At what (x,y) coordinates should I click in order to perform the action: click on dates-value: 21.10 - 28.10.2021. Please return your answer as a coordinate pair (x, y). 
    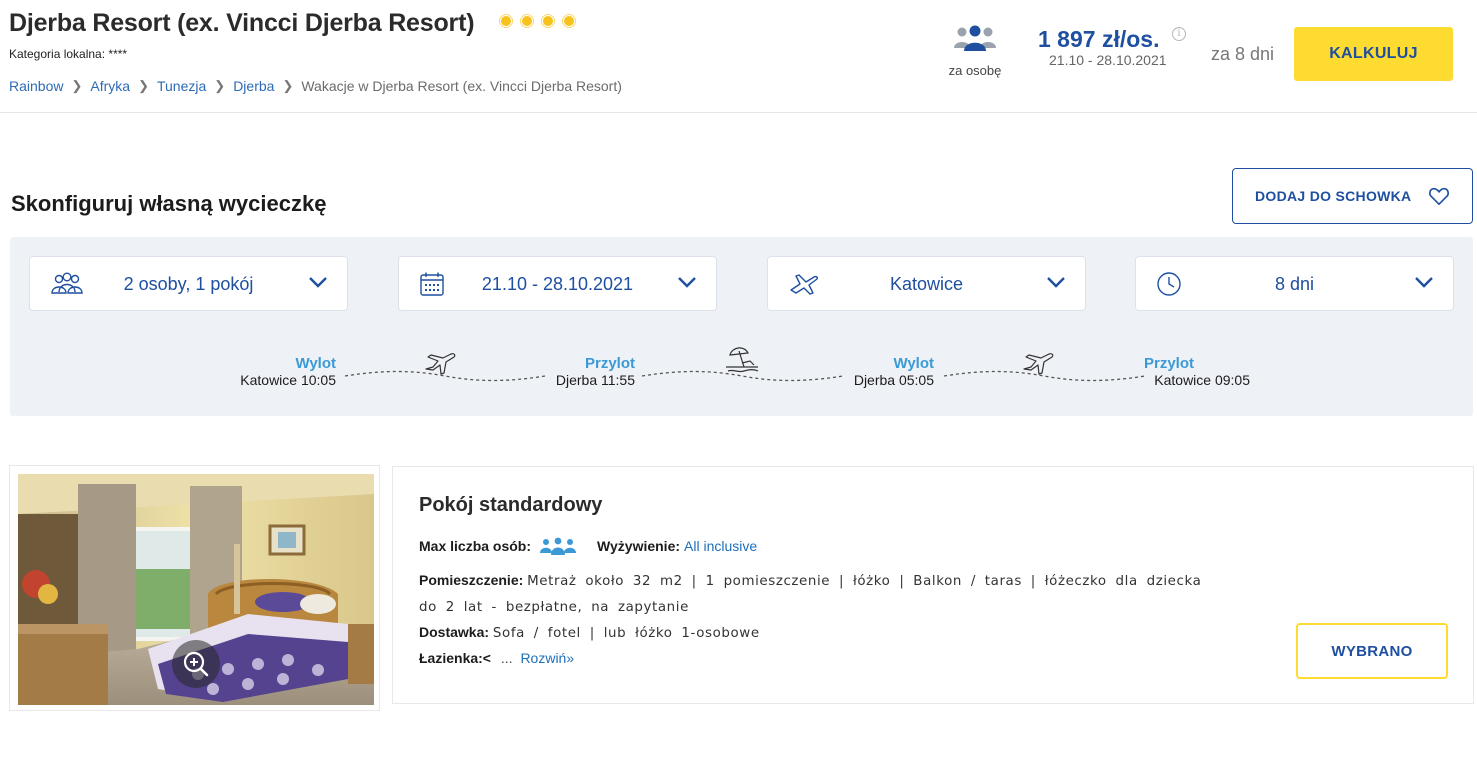
    Looking at the image, I should click on (557, 284).